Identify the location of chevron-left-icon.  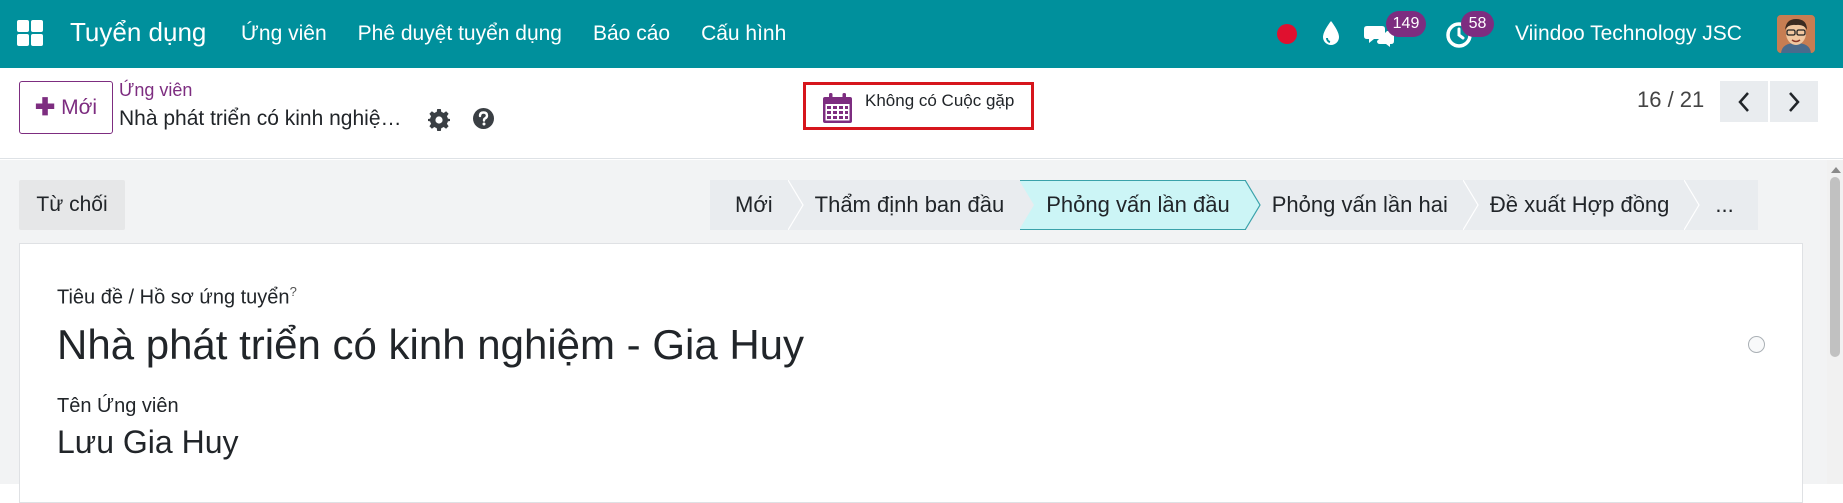
(1743, 101).